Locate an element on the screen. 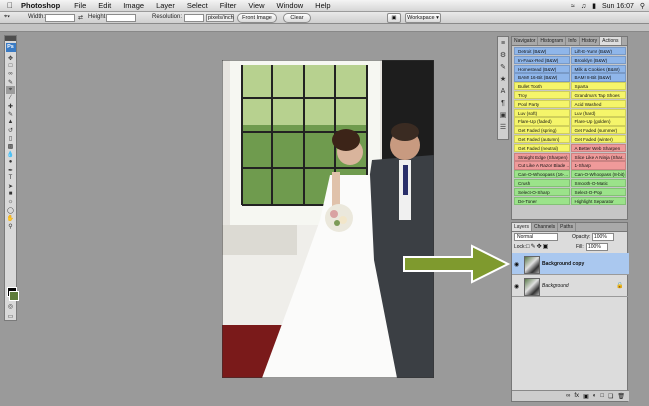  screen-mode-icon: ▭ is located at coordinates (10, 316).